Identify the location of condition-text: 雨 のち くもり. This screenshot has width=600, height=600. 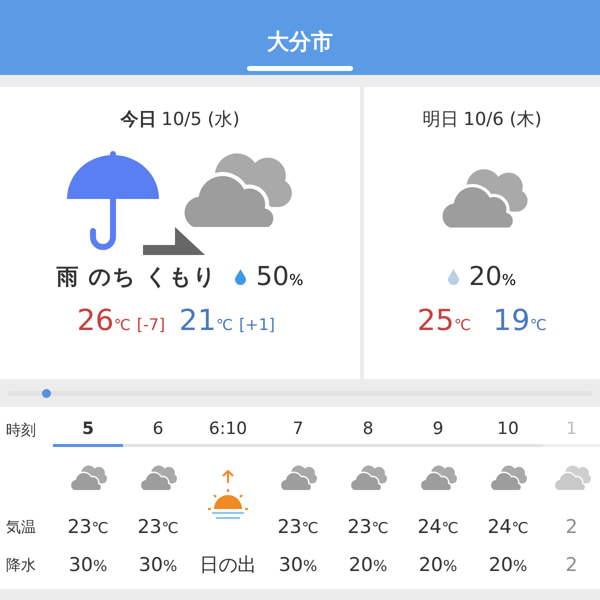
(136, 278).